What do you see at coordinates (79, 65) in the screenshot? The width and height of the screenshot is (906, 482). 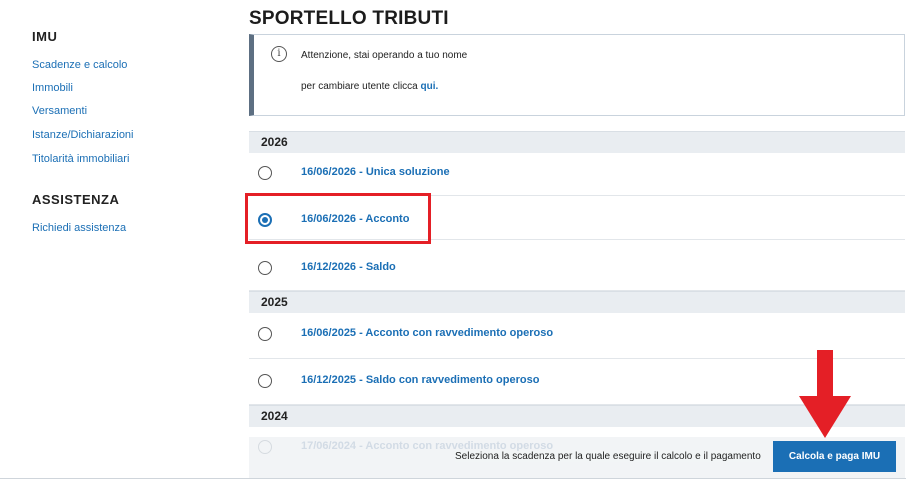 I see `sidebar-item-scadenze-e-calcolo: Scadenze e calcolo` at bounding box center [79, 65].